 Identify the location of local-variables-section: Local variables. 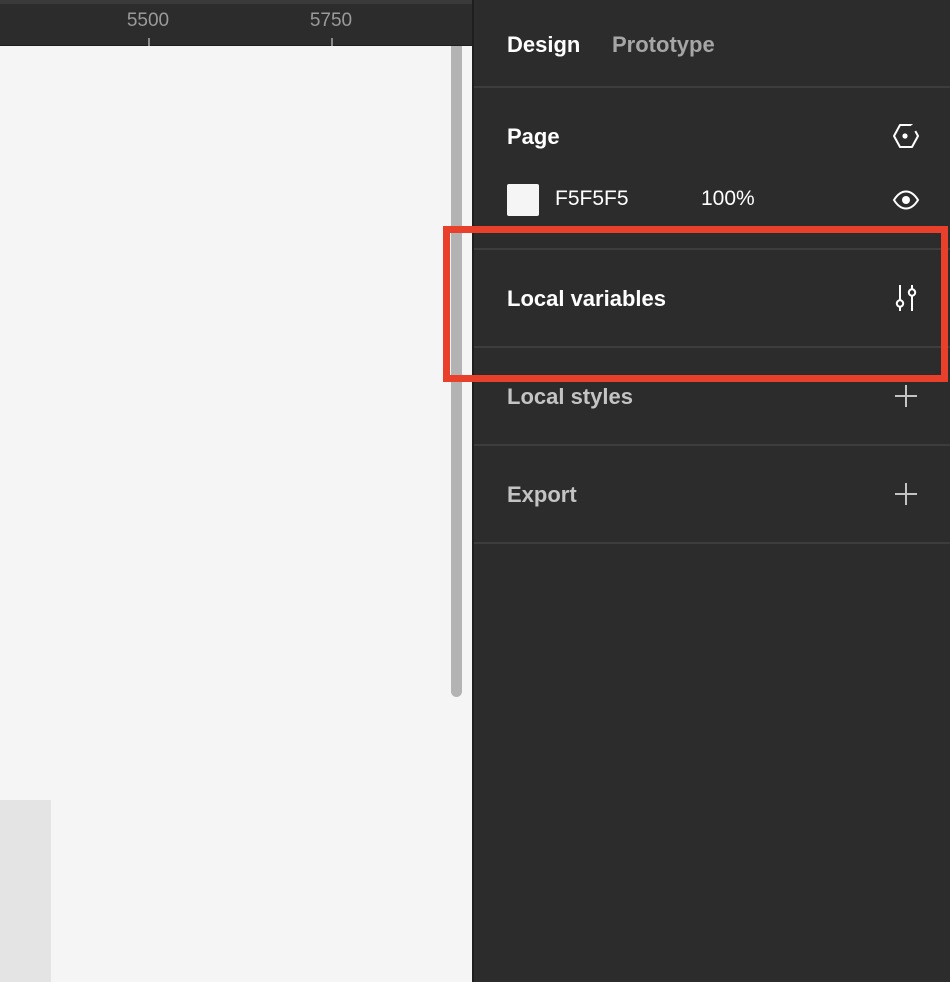
(712, 299).